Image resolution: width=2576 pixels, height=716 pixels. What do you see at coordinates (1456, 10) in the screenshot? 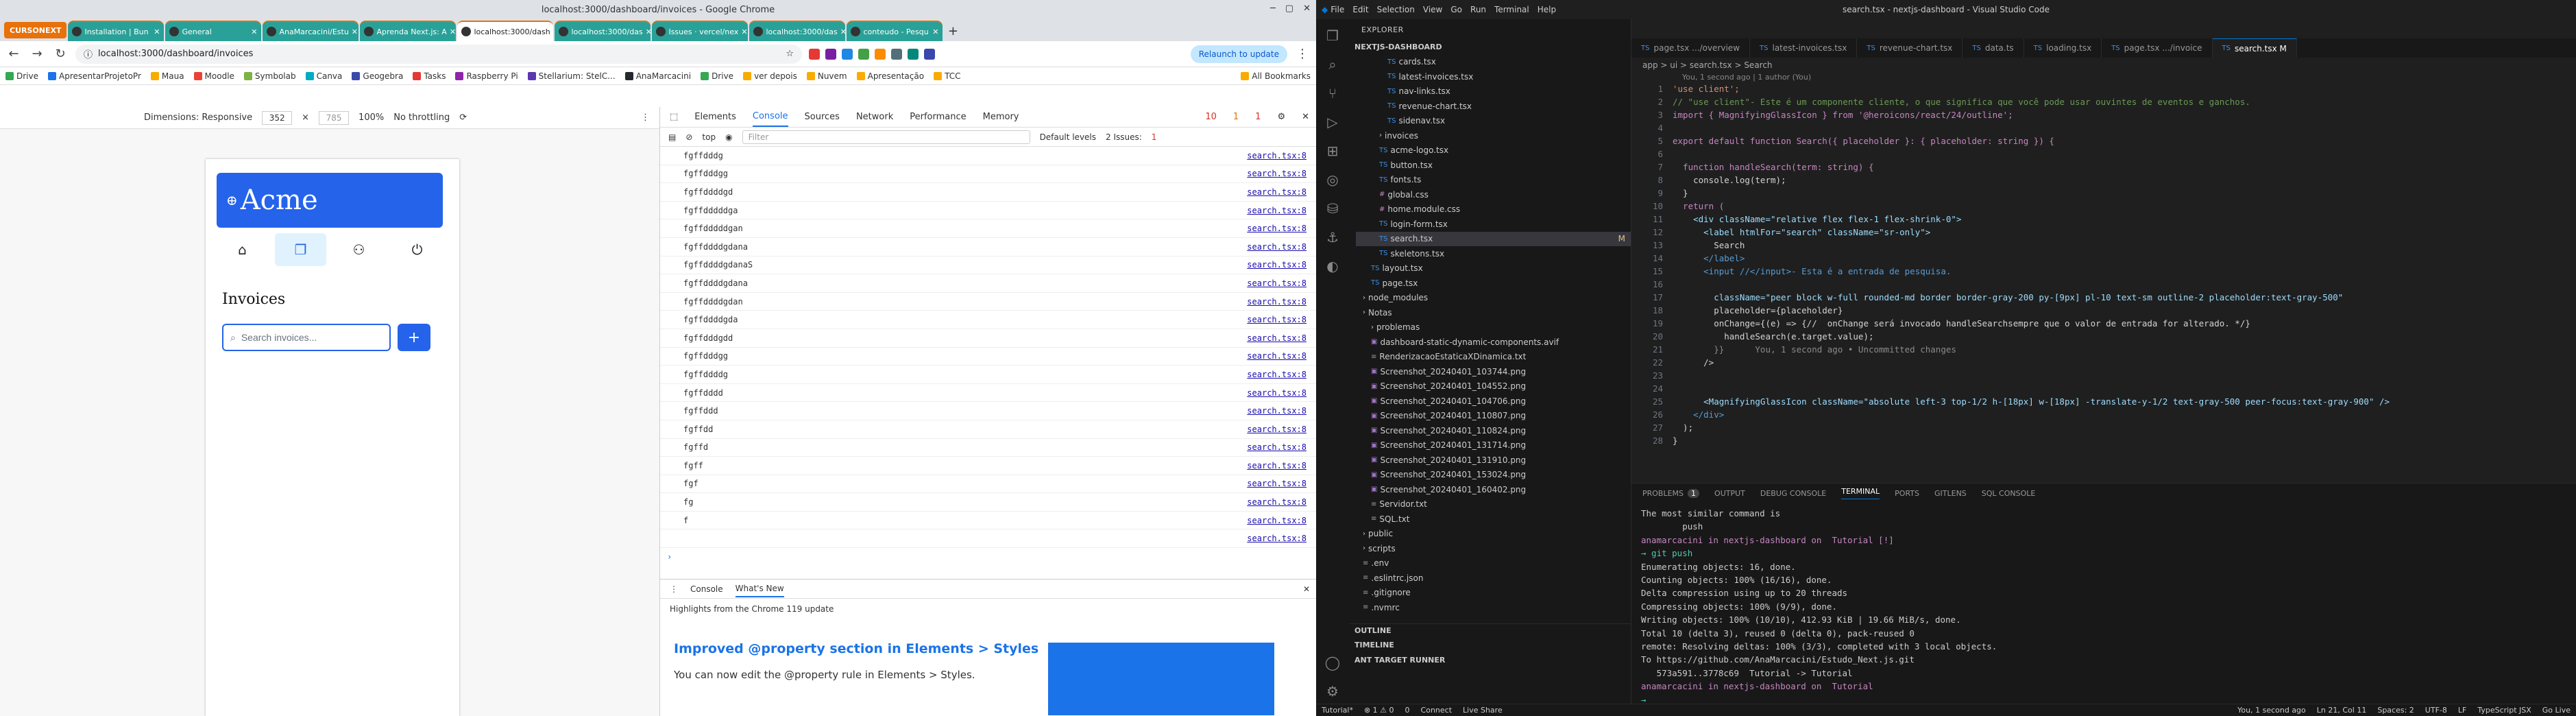
I see `menu-go: Go` at bounding box center [1456, 10].